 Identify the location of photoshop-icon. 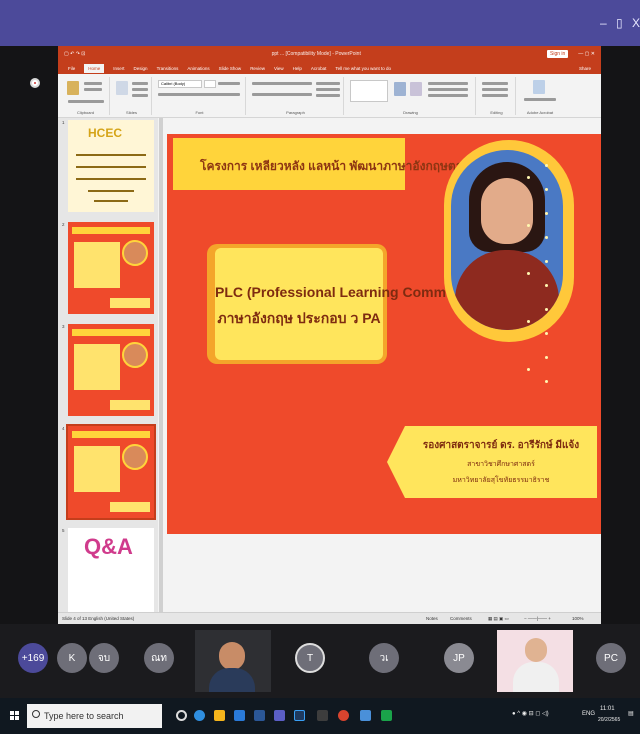
(299, 715).